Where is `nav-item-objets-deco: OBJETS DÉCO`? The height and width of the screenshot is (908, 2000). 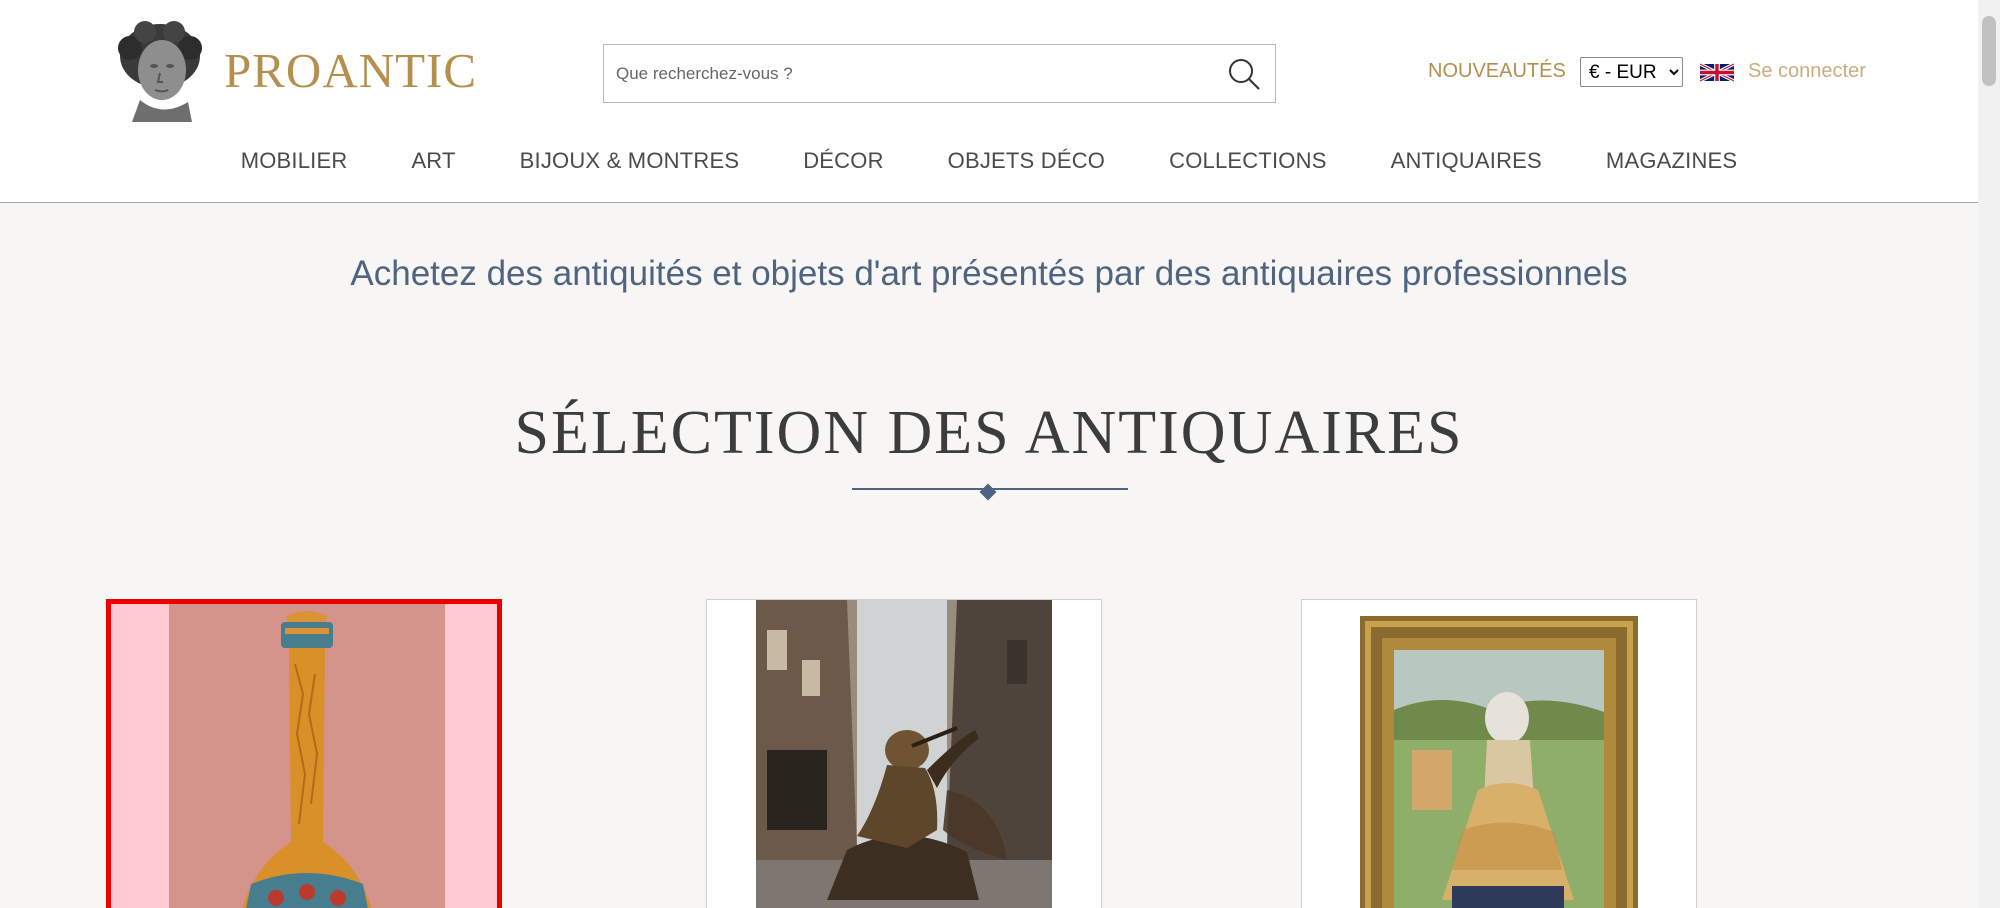
nav-item-objets-deco: OBJETS DÉCO is located at coordinates (1026, 163).